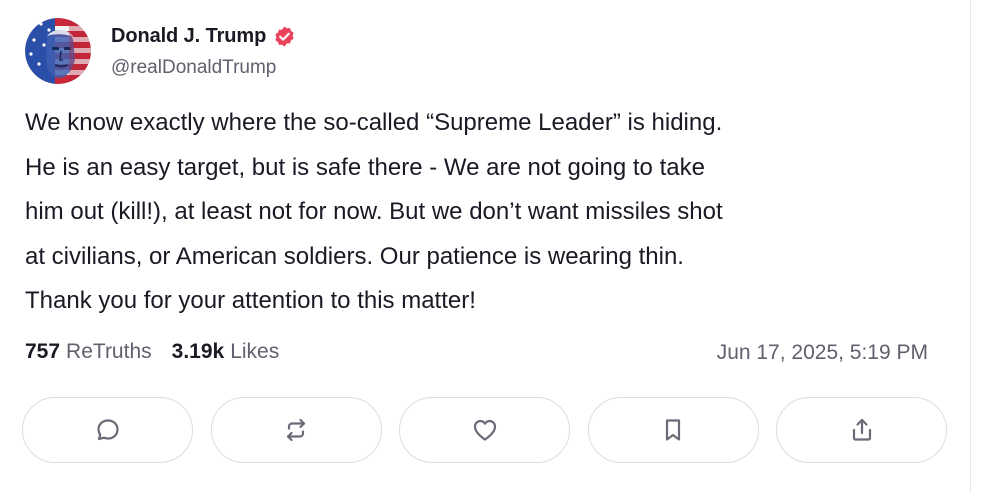 The height and width of the screenshot is (492, 986). I want to click on action-bar, so click(484, 431).